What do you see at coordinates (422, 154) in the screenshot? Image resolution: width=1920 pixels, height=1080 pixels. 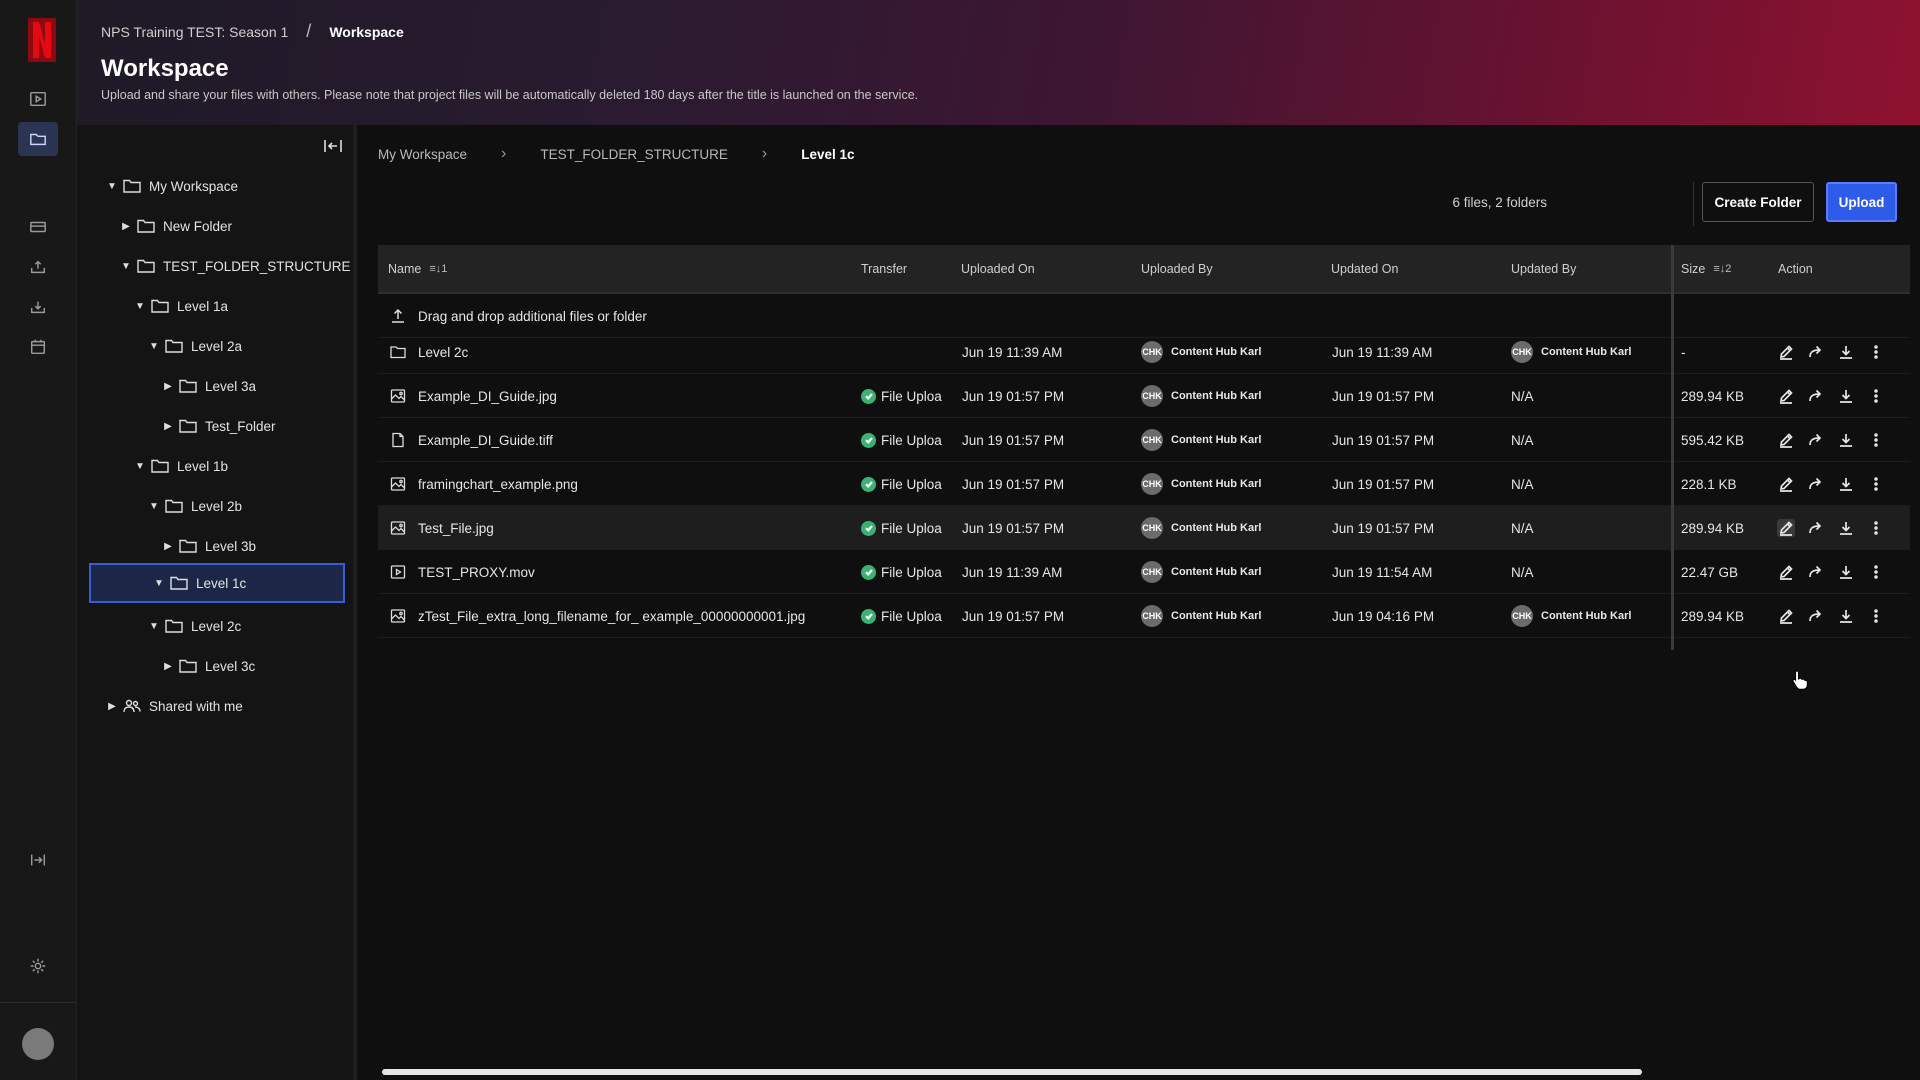 I see `breadcrumb-my-workspace: My Workspace` at bounding box center [422, 154].